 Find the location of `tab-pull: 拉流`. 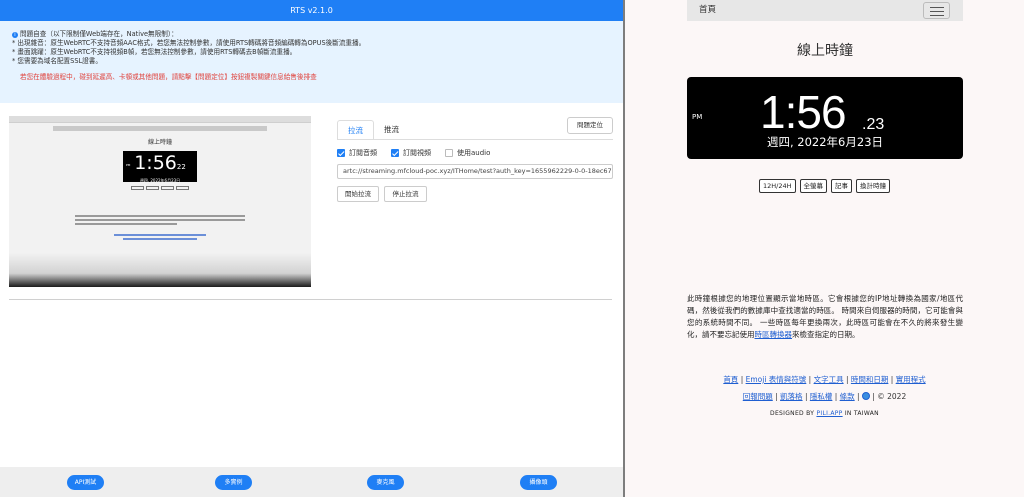

tab-pull: 拉流 is located at coordinates (355, 130).